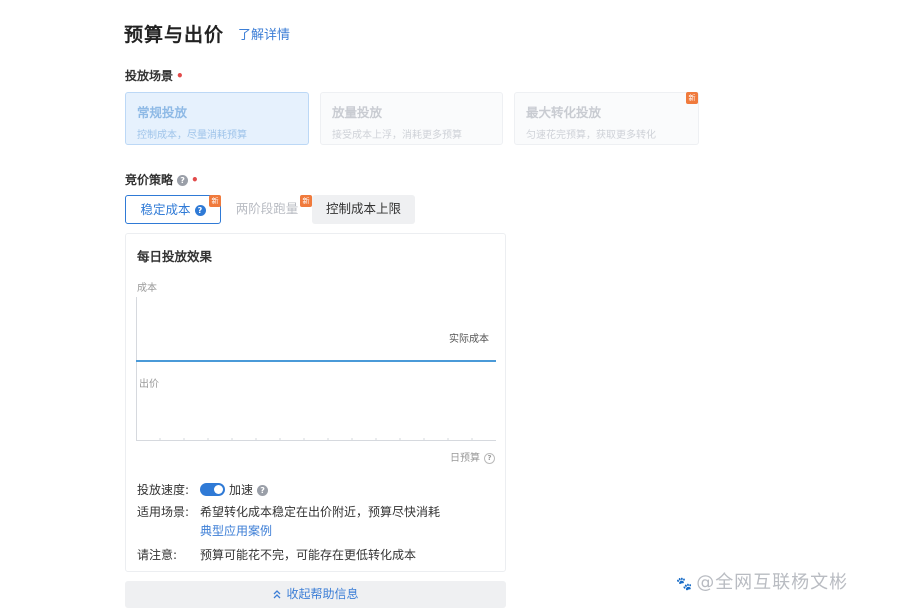  What do you see at coordinates (212, 489) in the screenshot?
I see `speed-toggle` at bounding box center [212, 489].